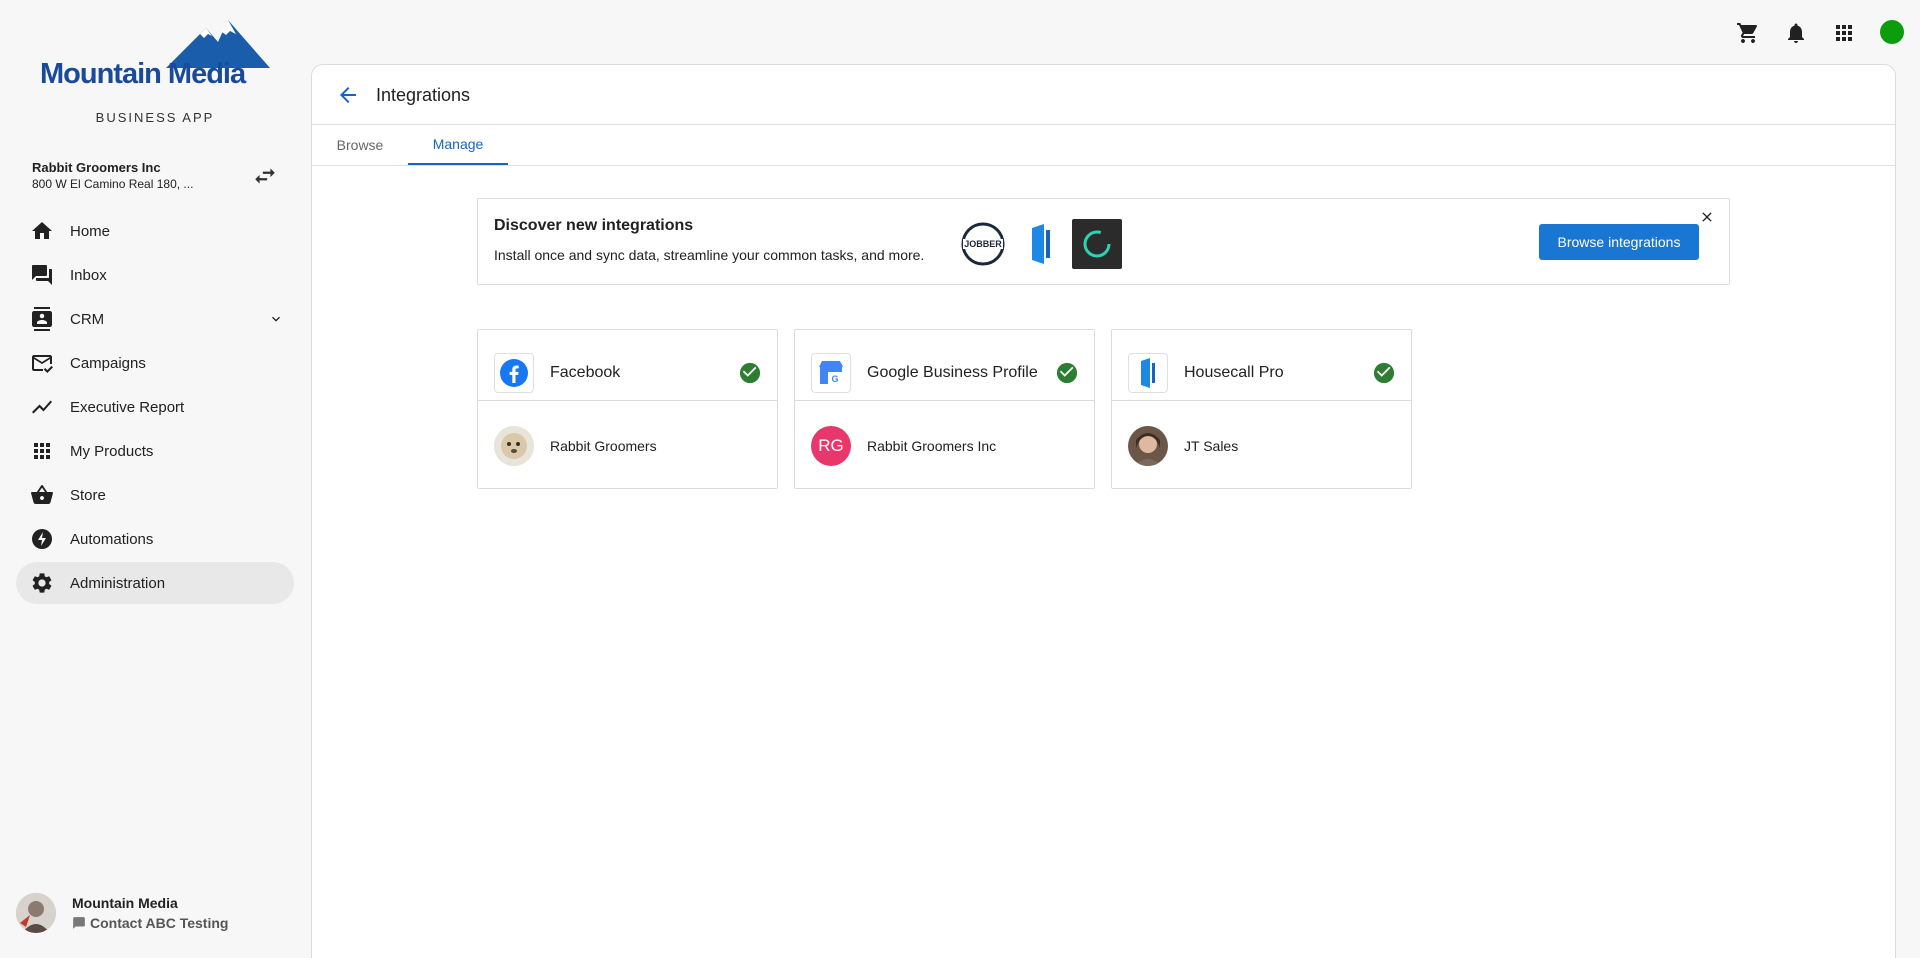 The image size is (1920, 958). What do you see at coordinates (1619, 242) in the screenshot?
I see `browse-integrations-button: Browse integrations` at bounding box center [1619, 242].